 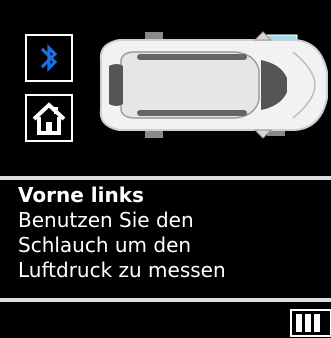 I want to click on bluetooth-icon, so click(x=49, y=58).